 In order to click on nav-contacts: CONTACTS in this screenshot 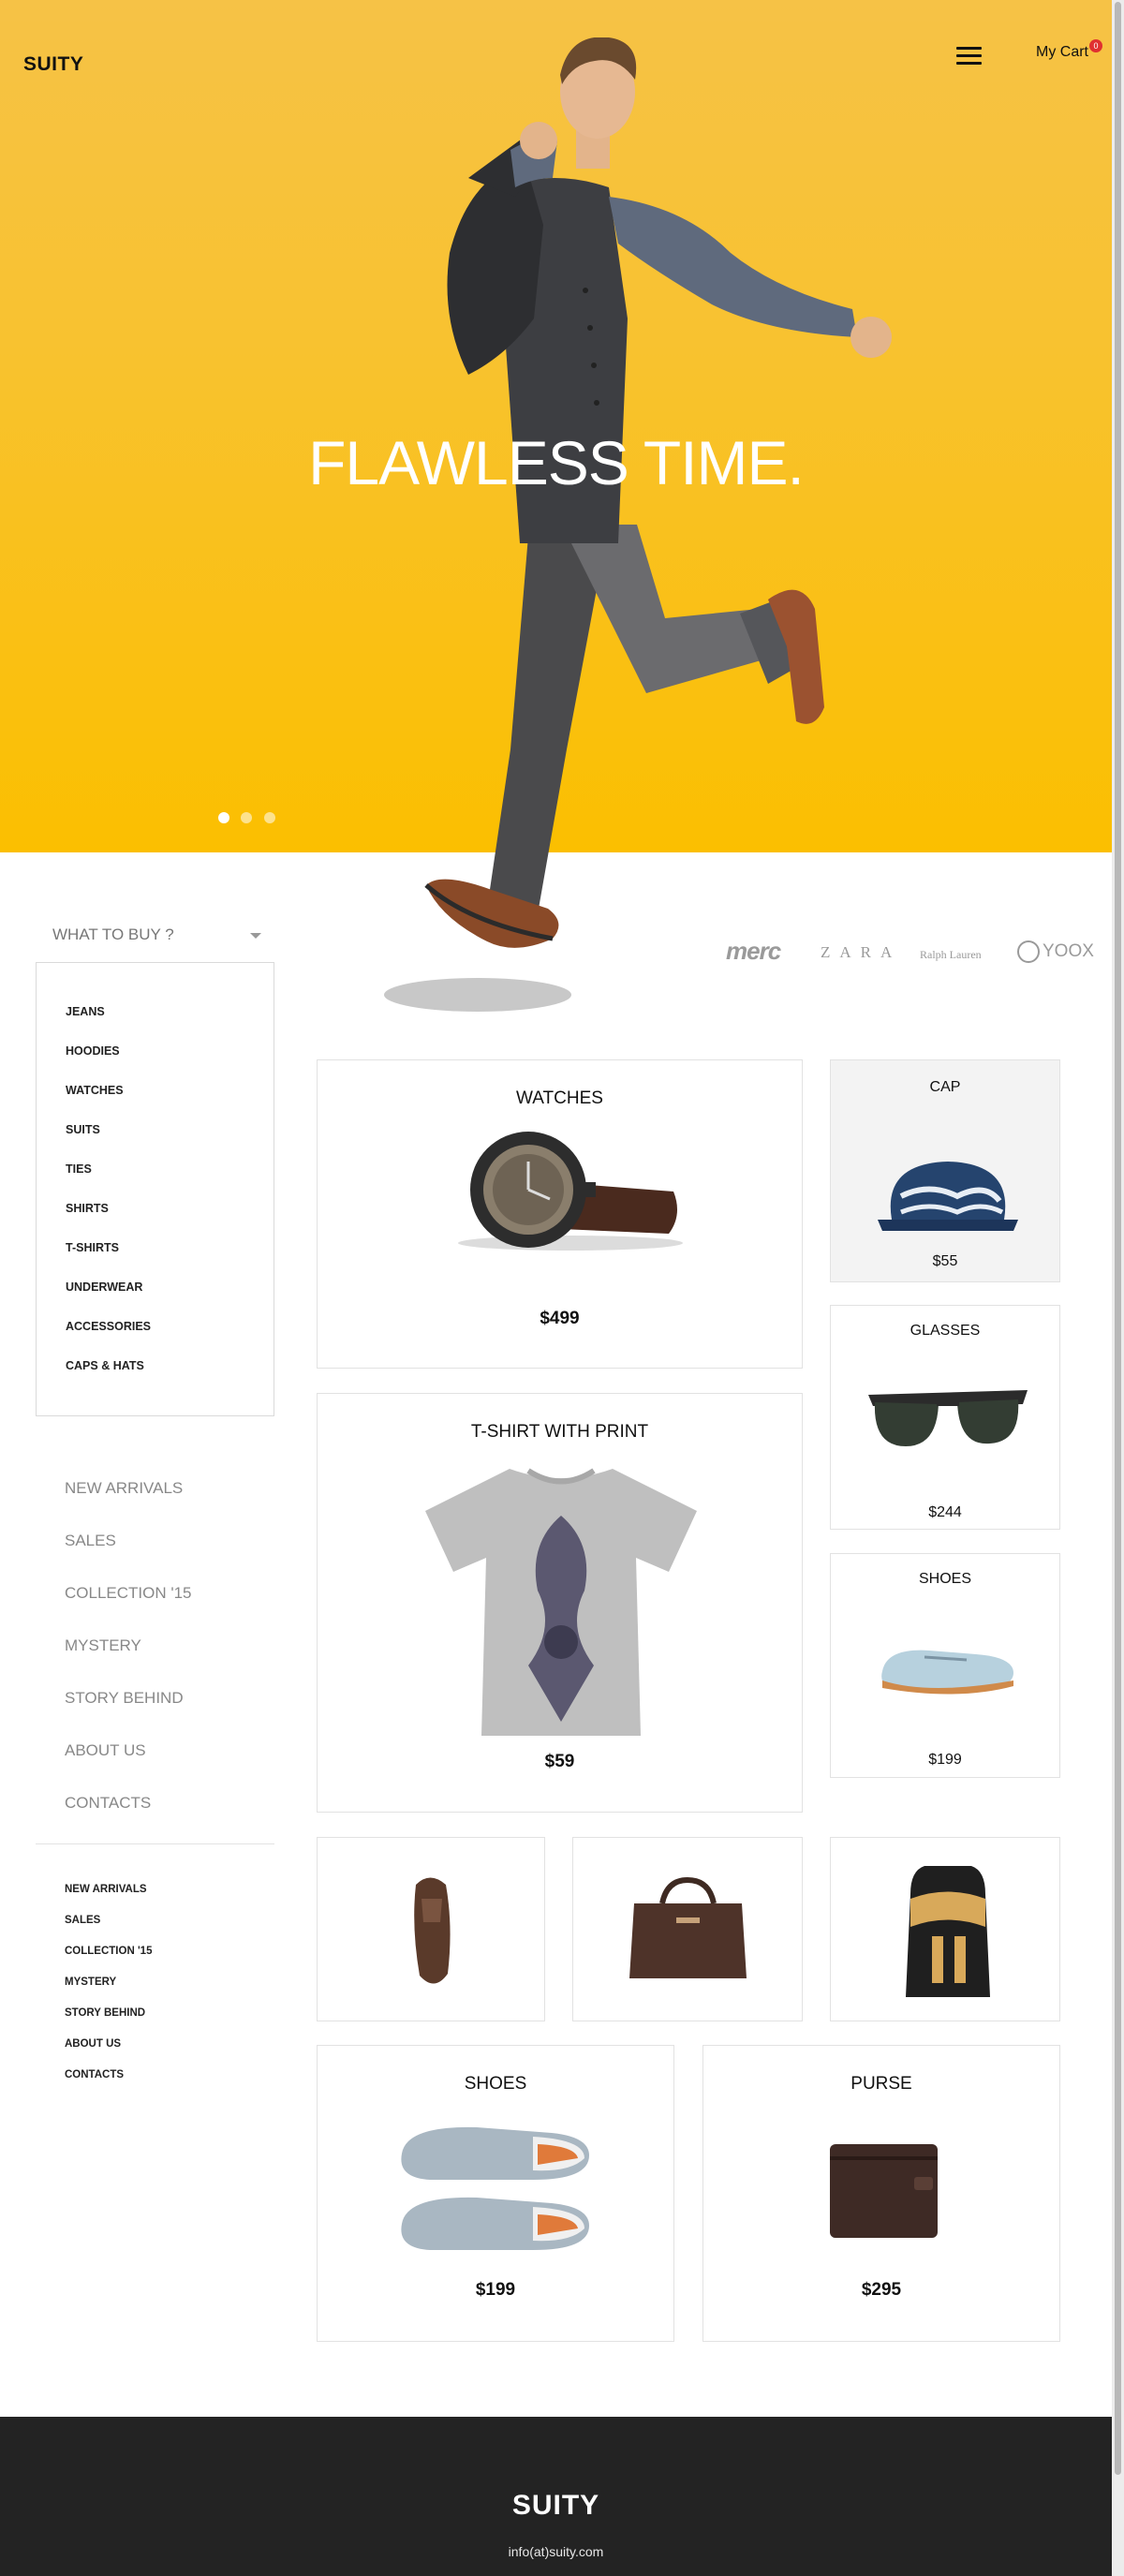, I will do `click(108, 1803)`.